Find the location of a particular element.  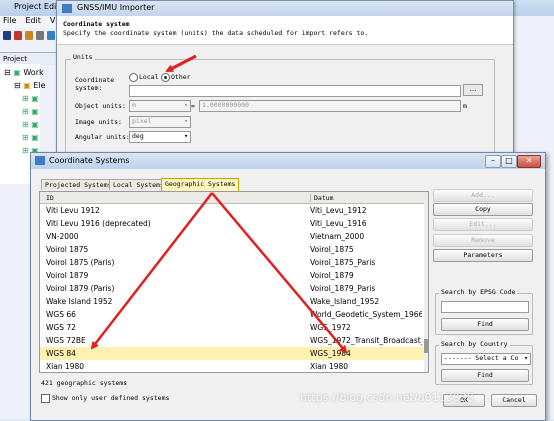

units-group-label: Units is located at coordinates (83, 57).